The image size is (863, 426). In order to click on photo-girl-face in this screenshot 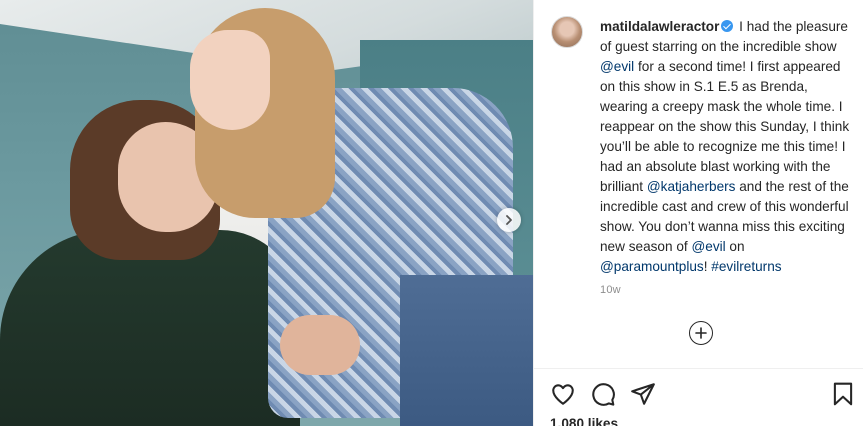, I will do `click(230, 80)`.